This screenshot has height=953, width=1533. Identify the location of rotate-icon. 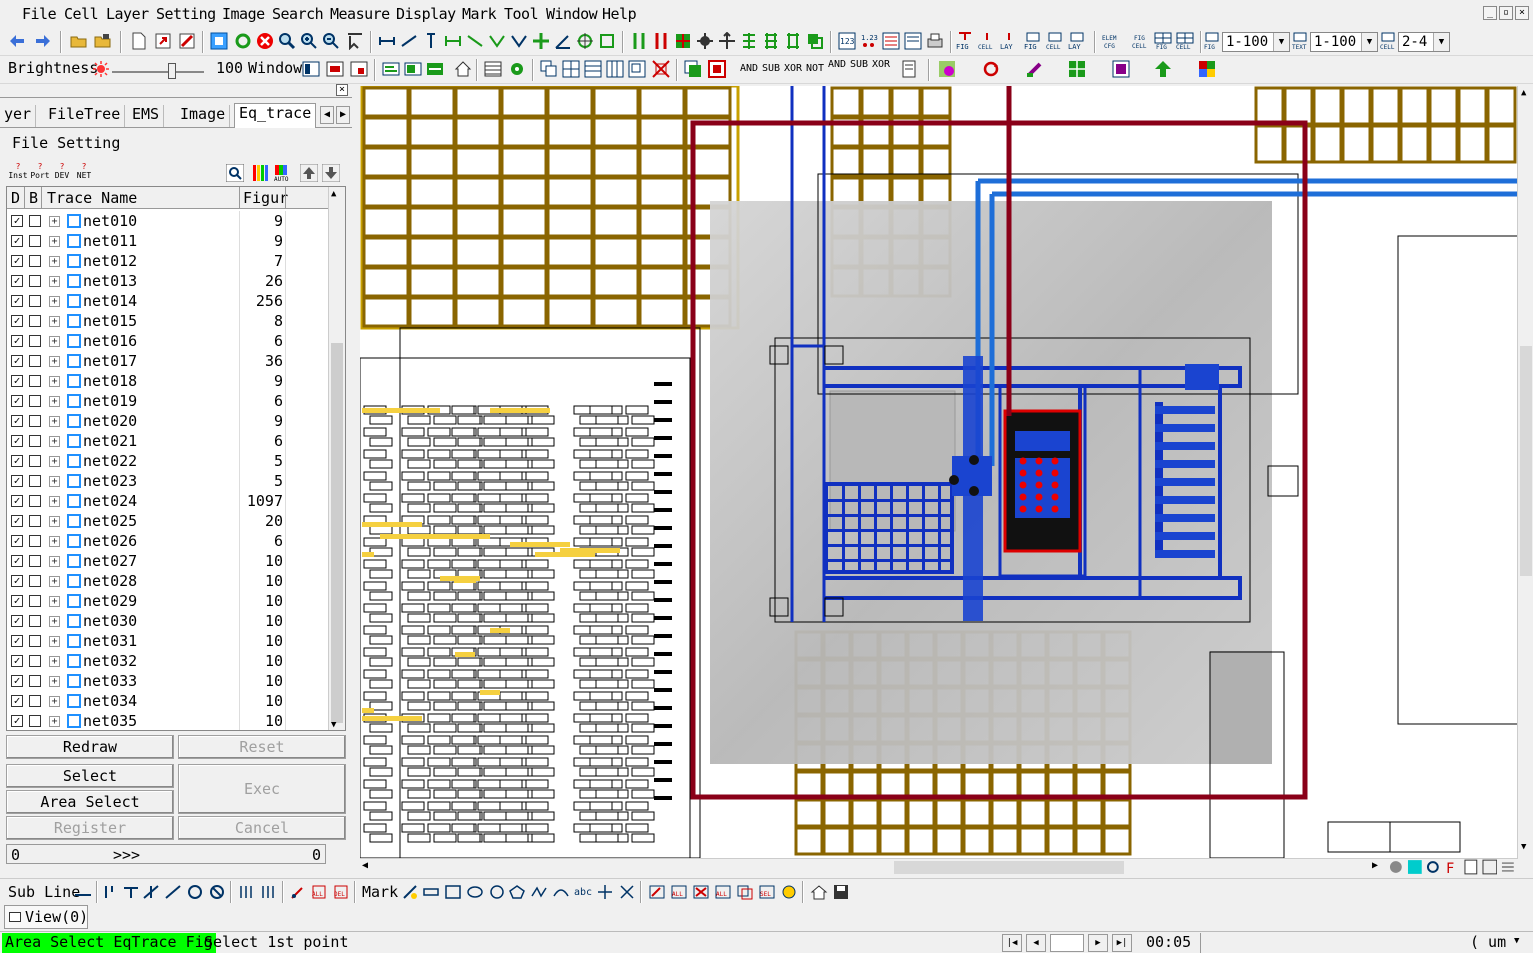
(991, 69).